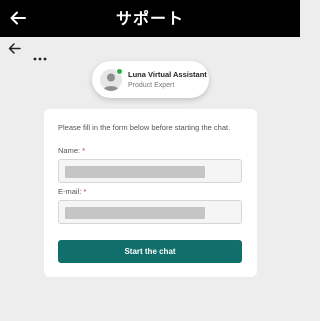 The height and width of the screenshot is (321, 320). What do you see at coordinates (151, 85) in the screenshot?
I see `agent-role: Product Expert` at bounding box center [151, 85].